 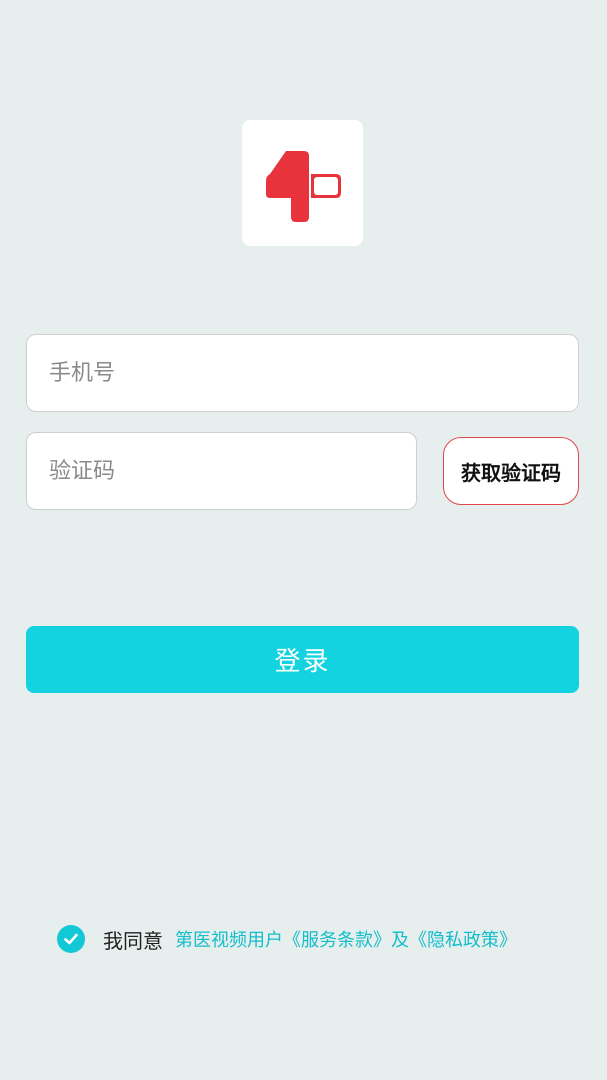 What do you see at coordinates (221, 471) in the screenshot?
I see `verification-code-input` at bounding box center [221, 471].